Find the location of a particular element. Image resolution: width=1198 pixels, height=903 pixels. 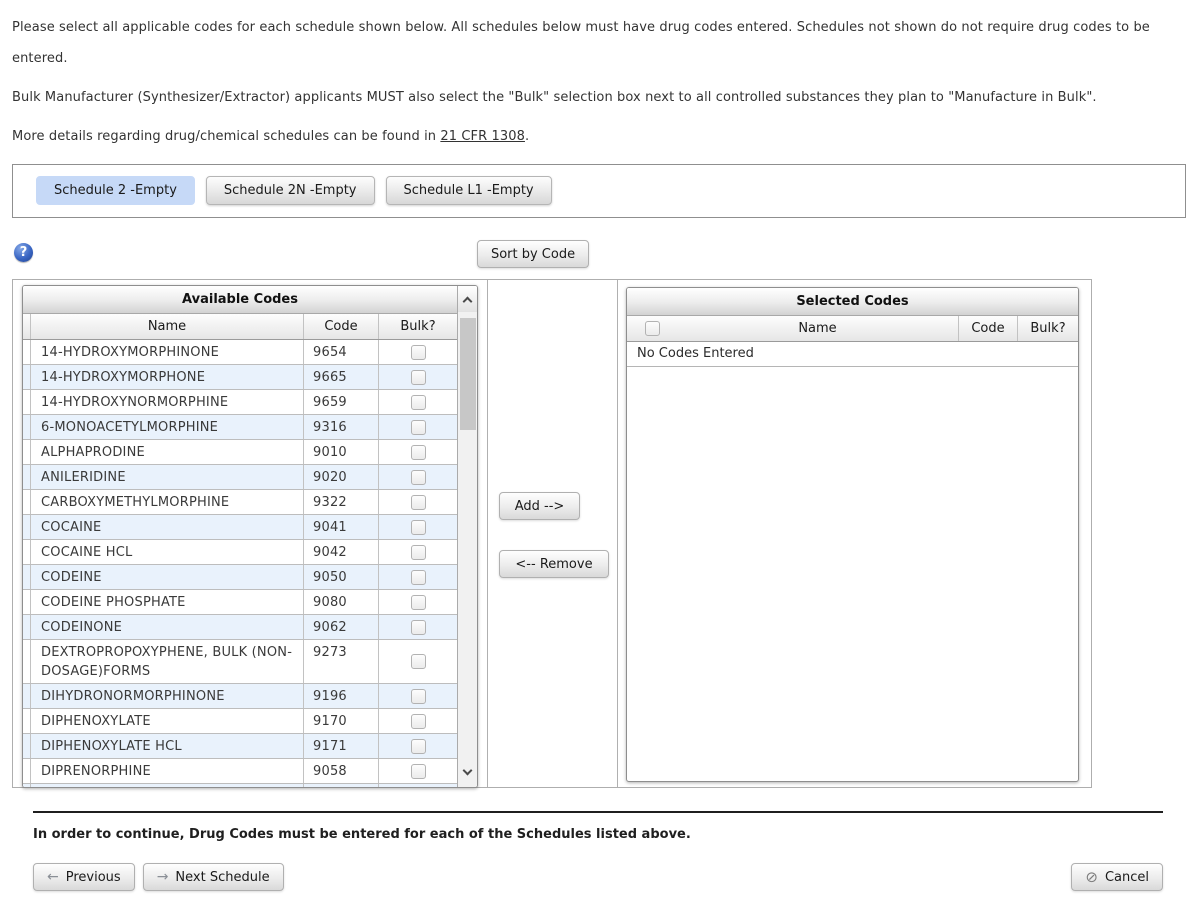

drug-code: 9665 is located at coordinates (340, 377).